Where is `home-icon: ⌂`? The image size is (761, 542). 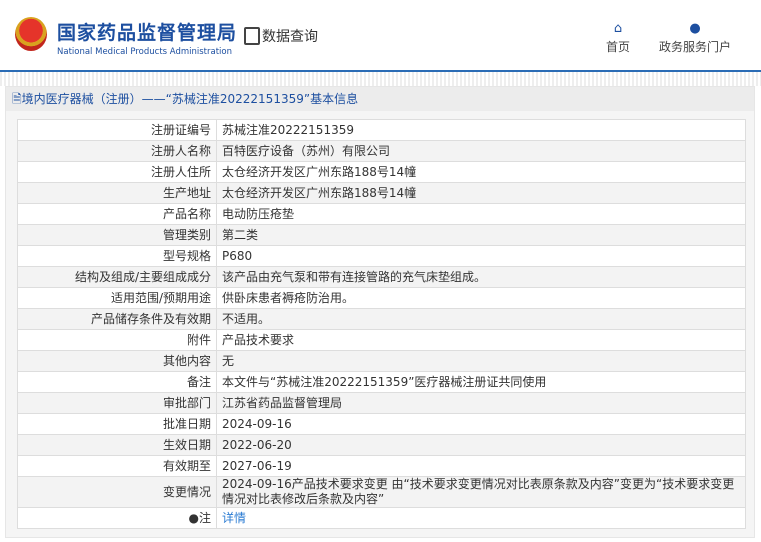 home-icon: ⌂ is located at coordinates (618, 28).